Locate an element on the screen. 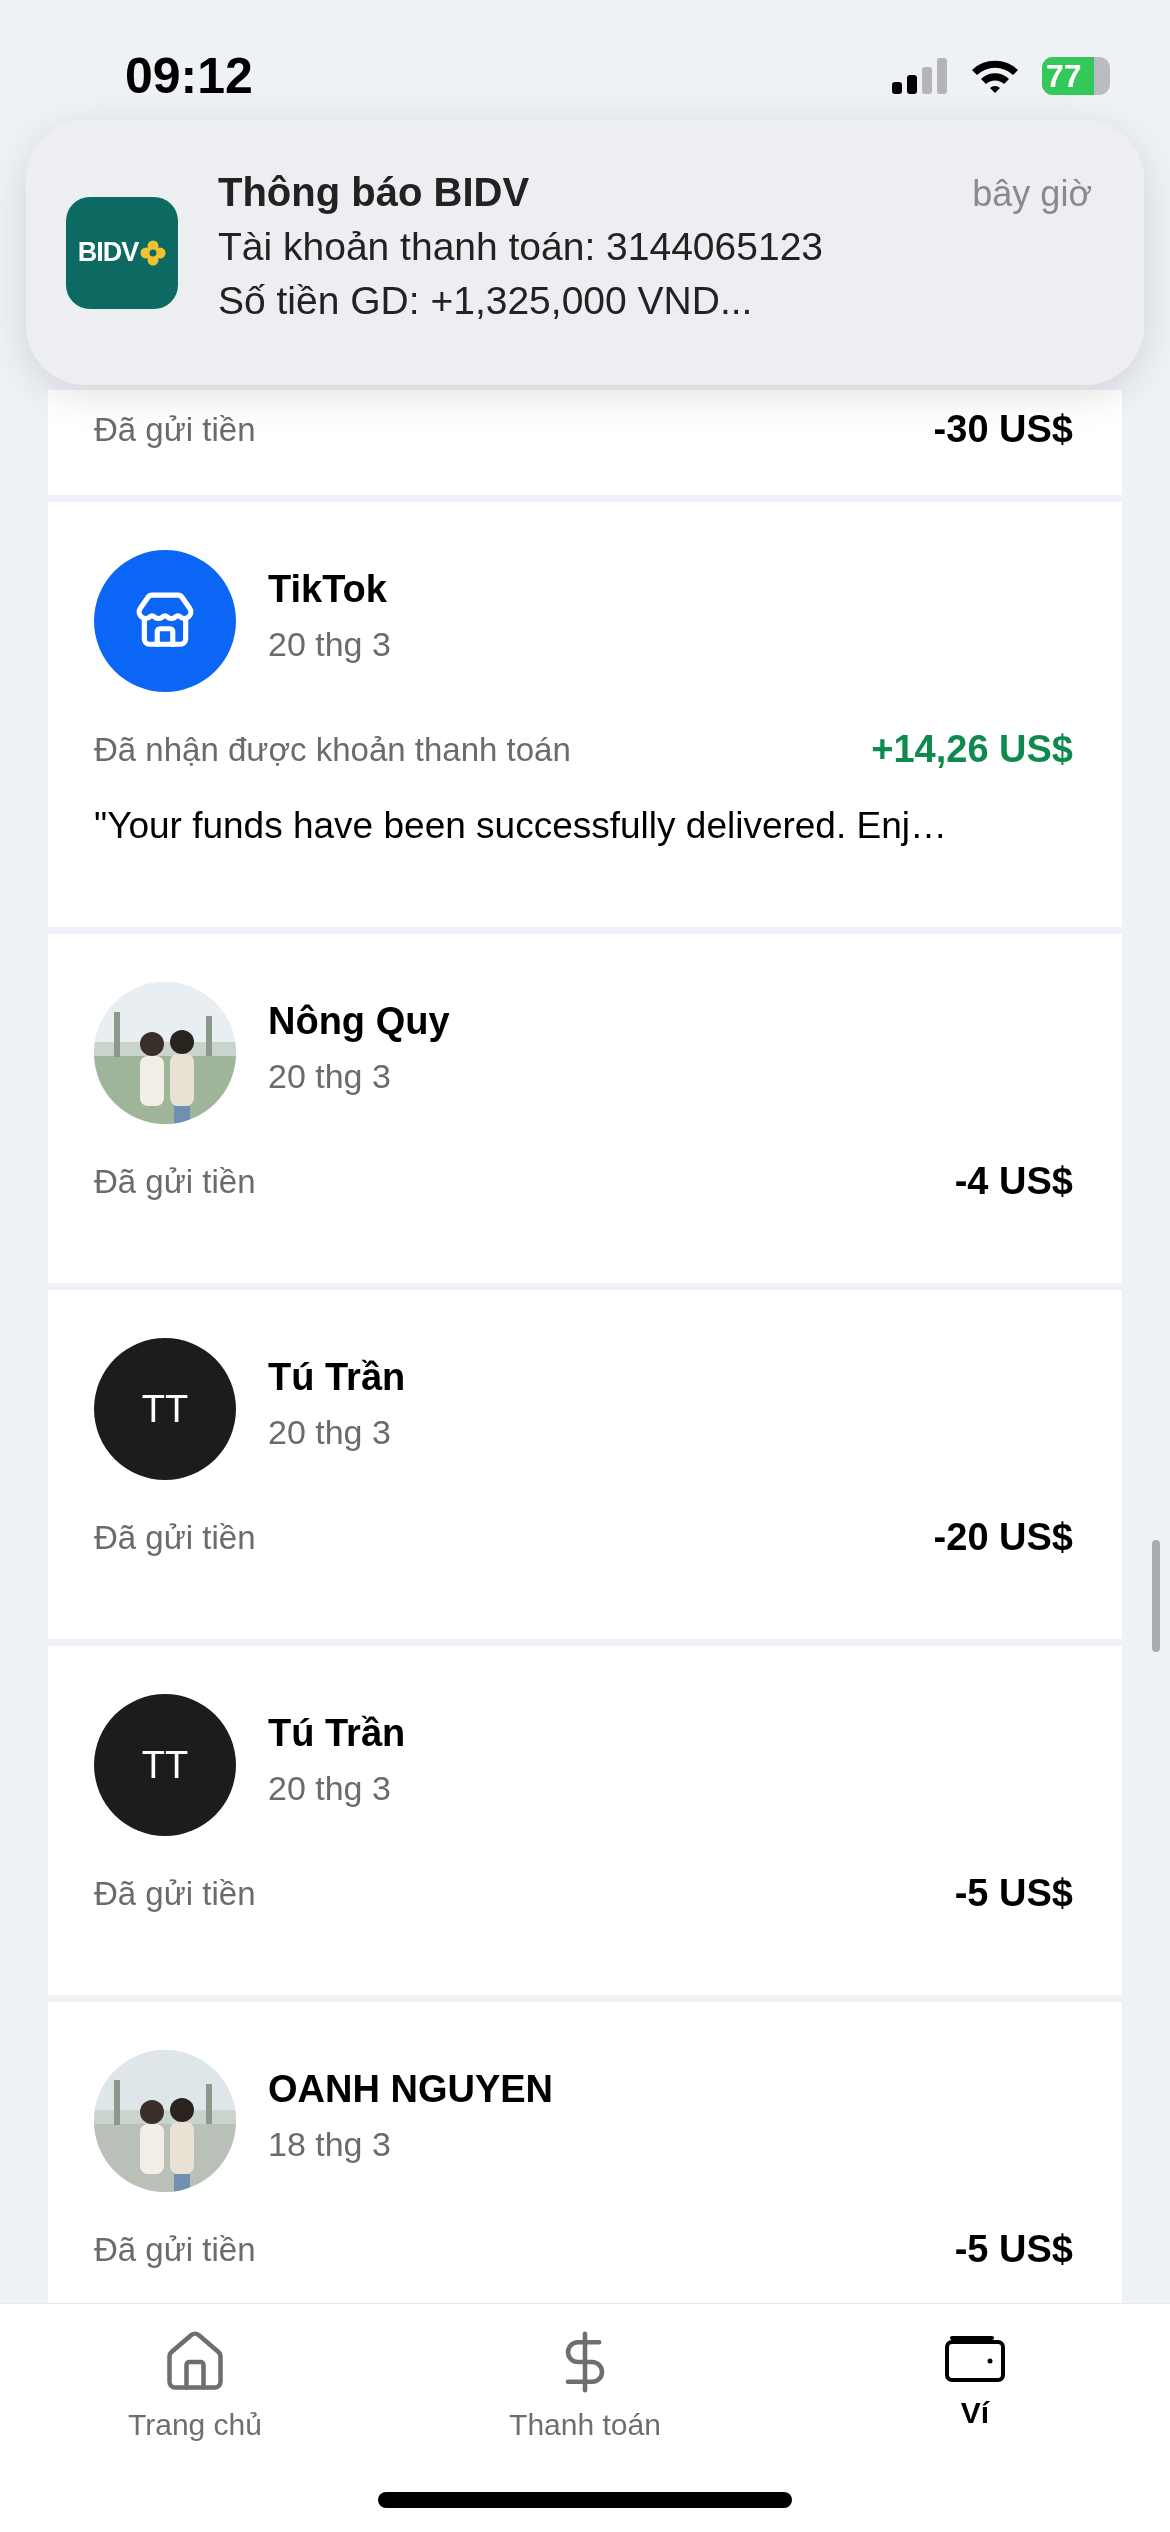  transaction-card: Đã gửi tiền -30 US$ is located at coordinates (585, 442).